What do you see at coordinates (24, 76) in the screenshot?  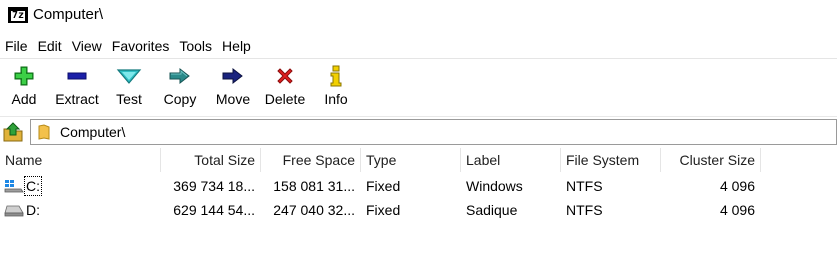 I see `plus-icon` at bounding box center [24, 76].